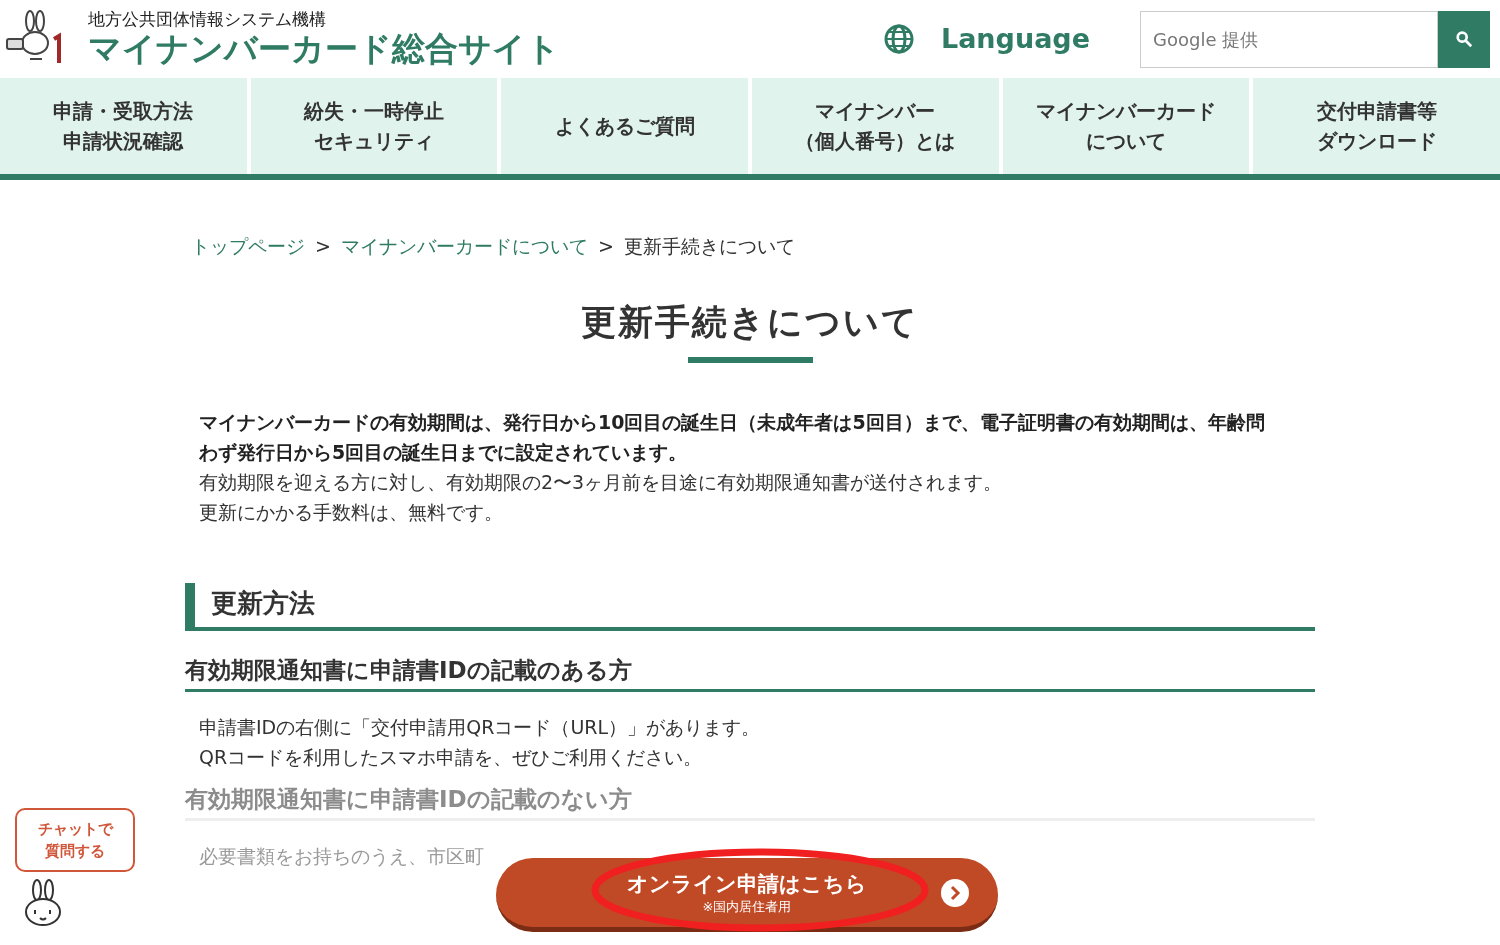 This screenshot has width=1500, height=945. What do you see at coordinates (601, 482) in the screenshot?
I see `intro-paragraph: 有効期限を迎える方に対し、有効期限の2〜3ヶ月前を目途に有効期限通知書が送付されます。` at bounding box center [601, 482].